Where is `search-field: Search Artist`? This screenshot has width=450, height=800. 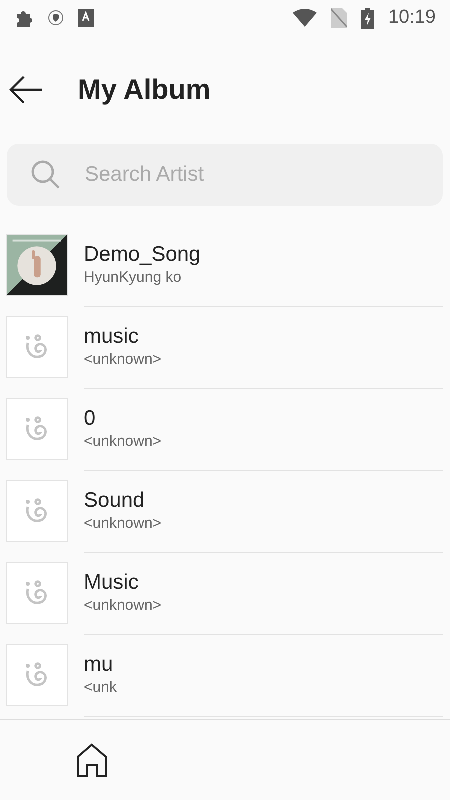 search-field: Search Artist is located at coordinates (225, 175).